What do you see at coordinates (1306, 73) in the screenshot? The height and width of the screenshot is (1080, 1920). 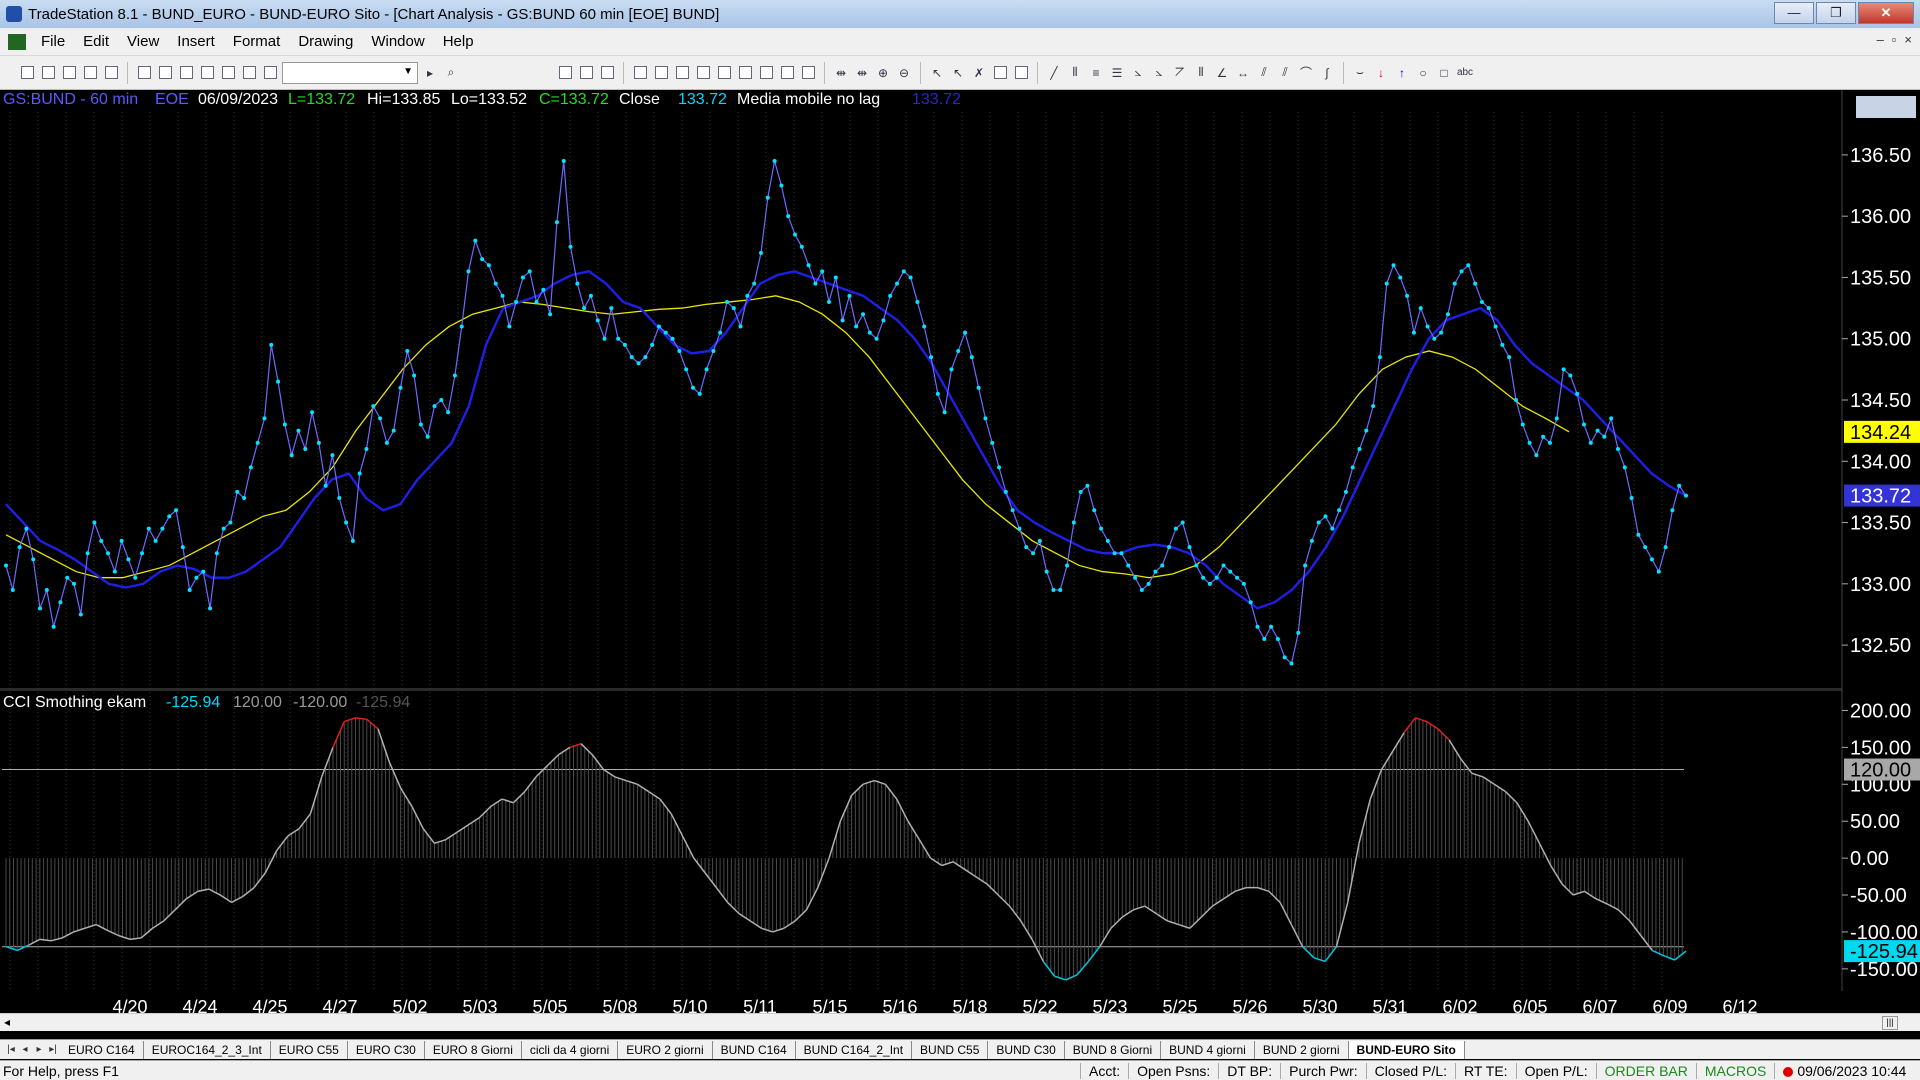 I see `arc-icon: ⌒` at bounding box center [1306, 73].